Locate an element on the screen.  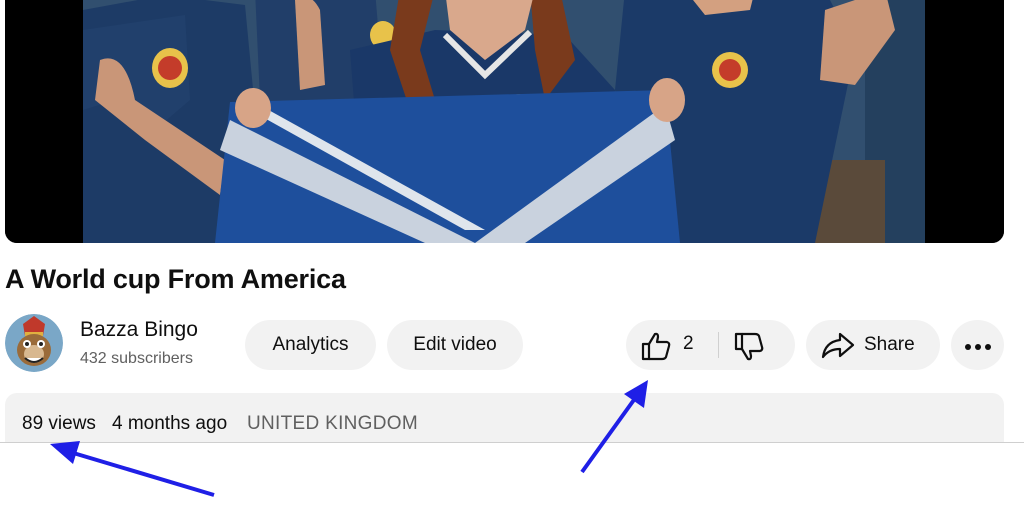
edit-video-button: Edit video is located at coordinates (455, 345).